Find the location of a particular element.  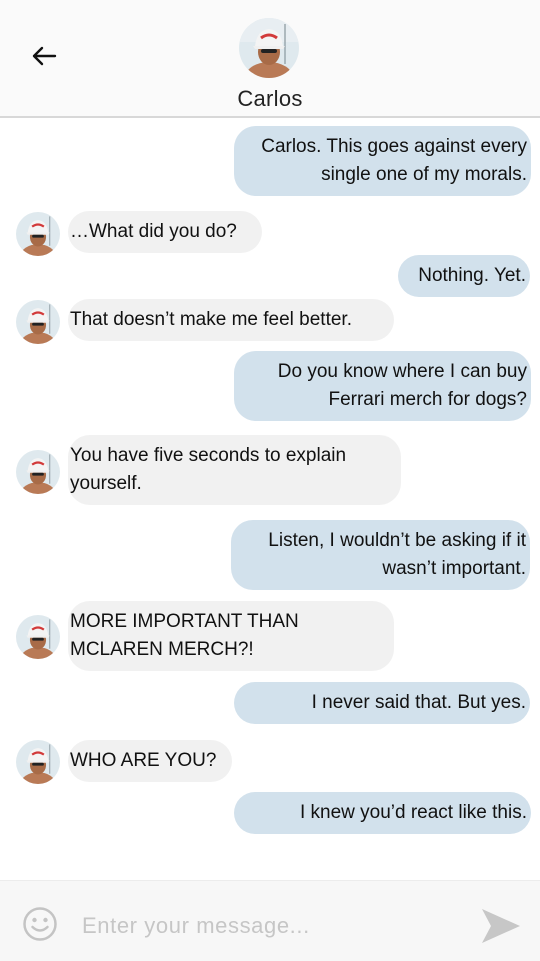

chat-header: Carlos is located at coordinates (270, 59).